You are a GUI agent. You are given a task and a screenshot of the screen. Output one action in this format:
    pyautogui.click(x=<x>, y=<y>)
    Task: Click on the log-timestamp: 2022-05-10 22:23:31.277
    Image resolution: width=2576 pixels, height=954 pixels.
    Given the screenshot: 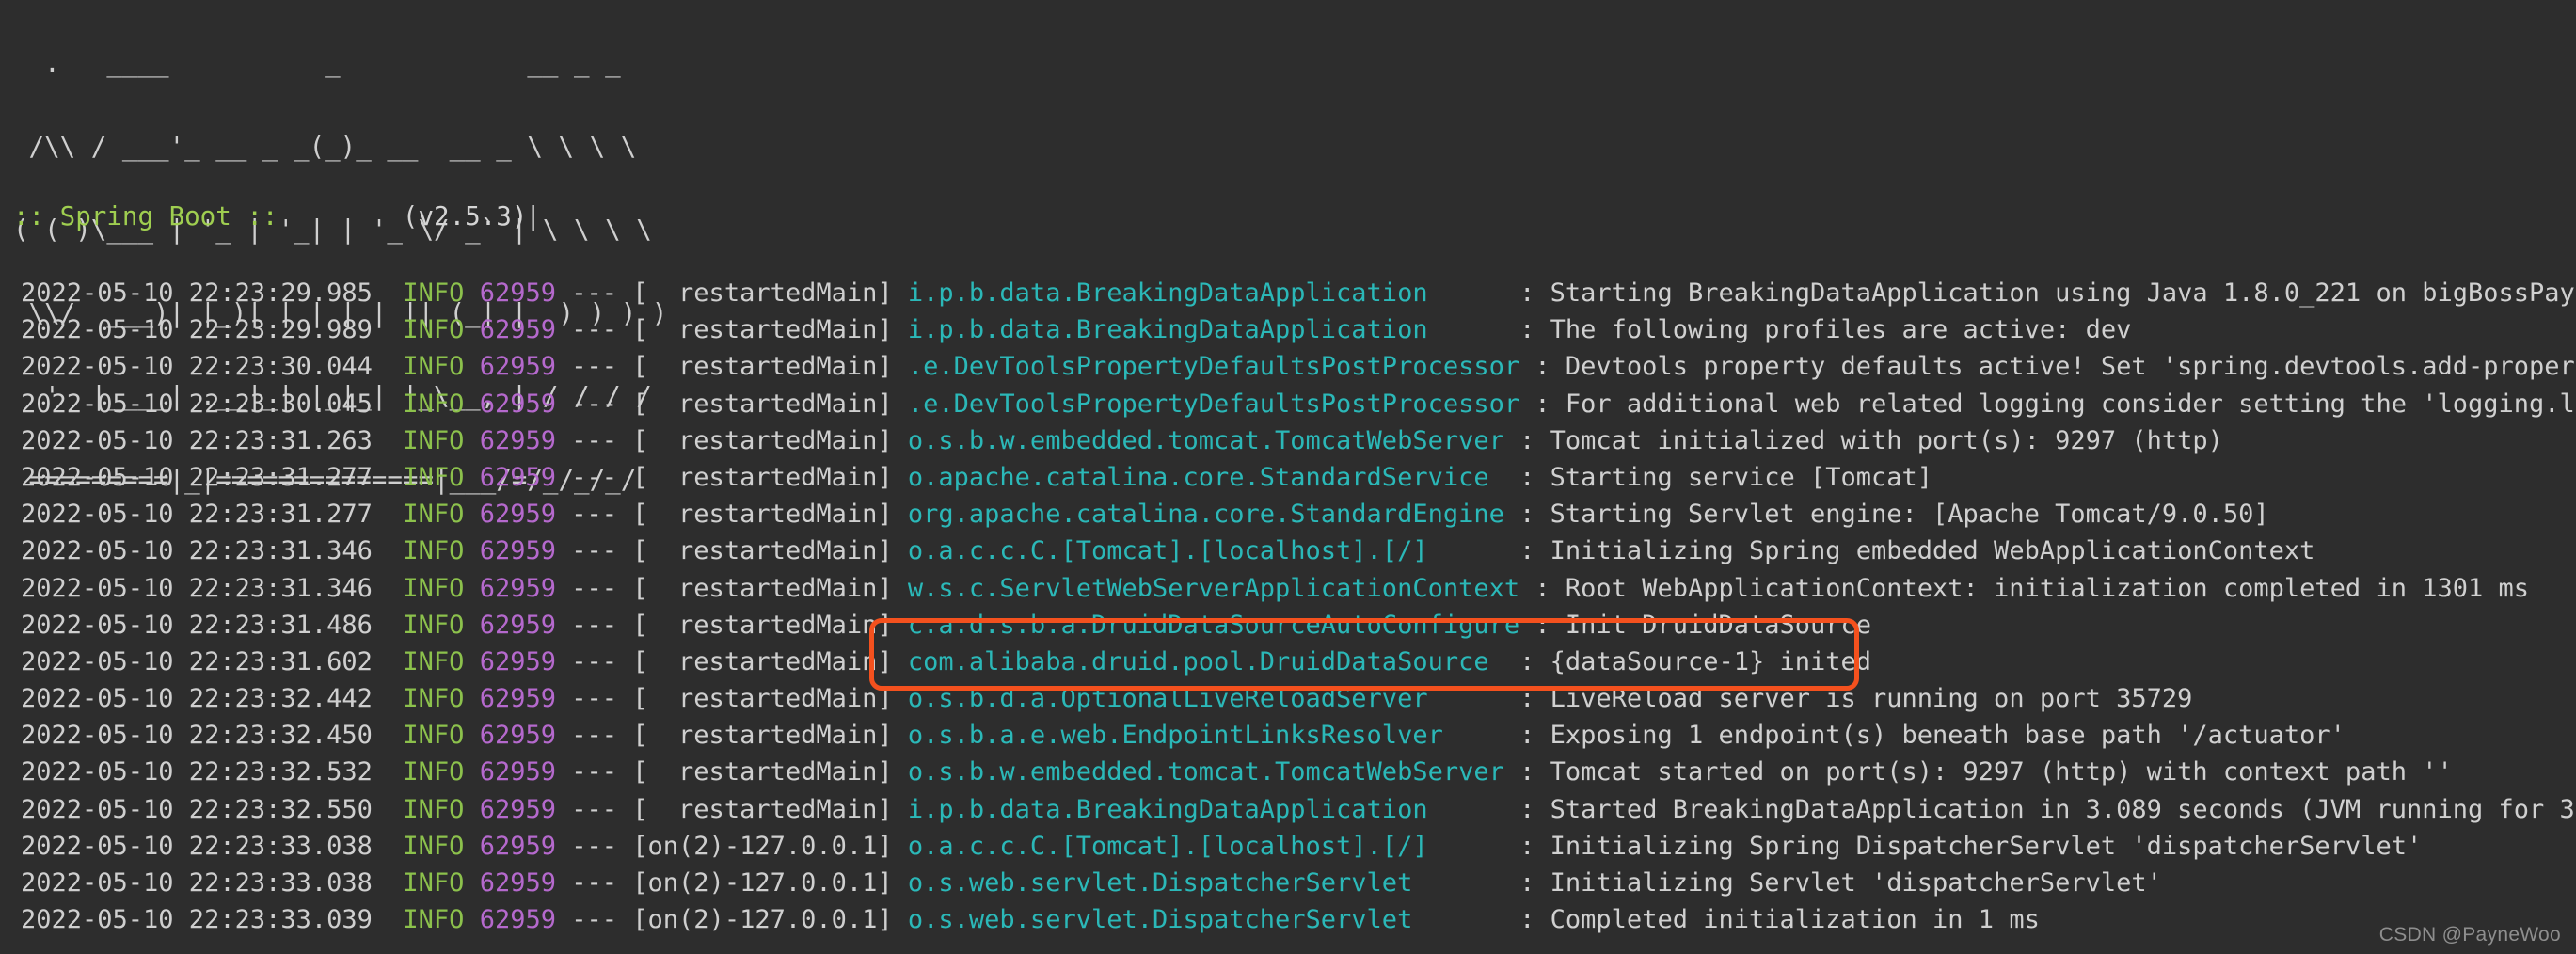 What is the action you would take?
    pyautogui.click(x=197, y=515)
    